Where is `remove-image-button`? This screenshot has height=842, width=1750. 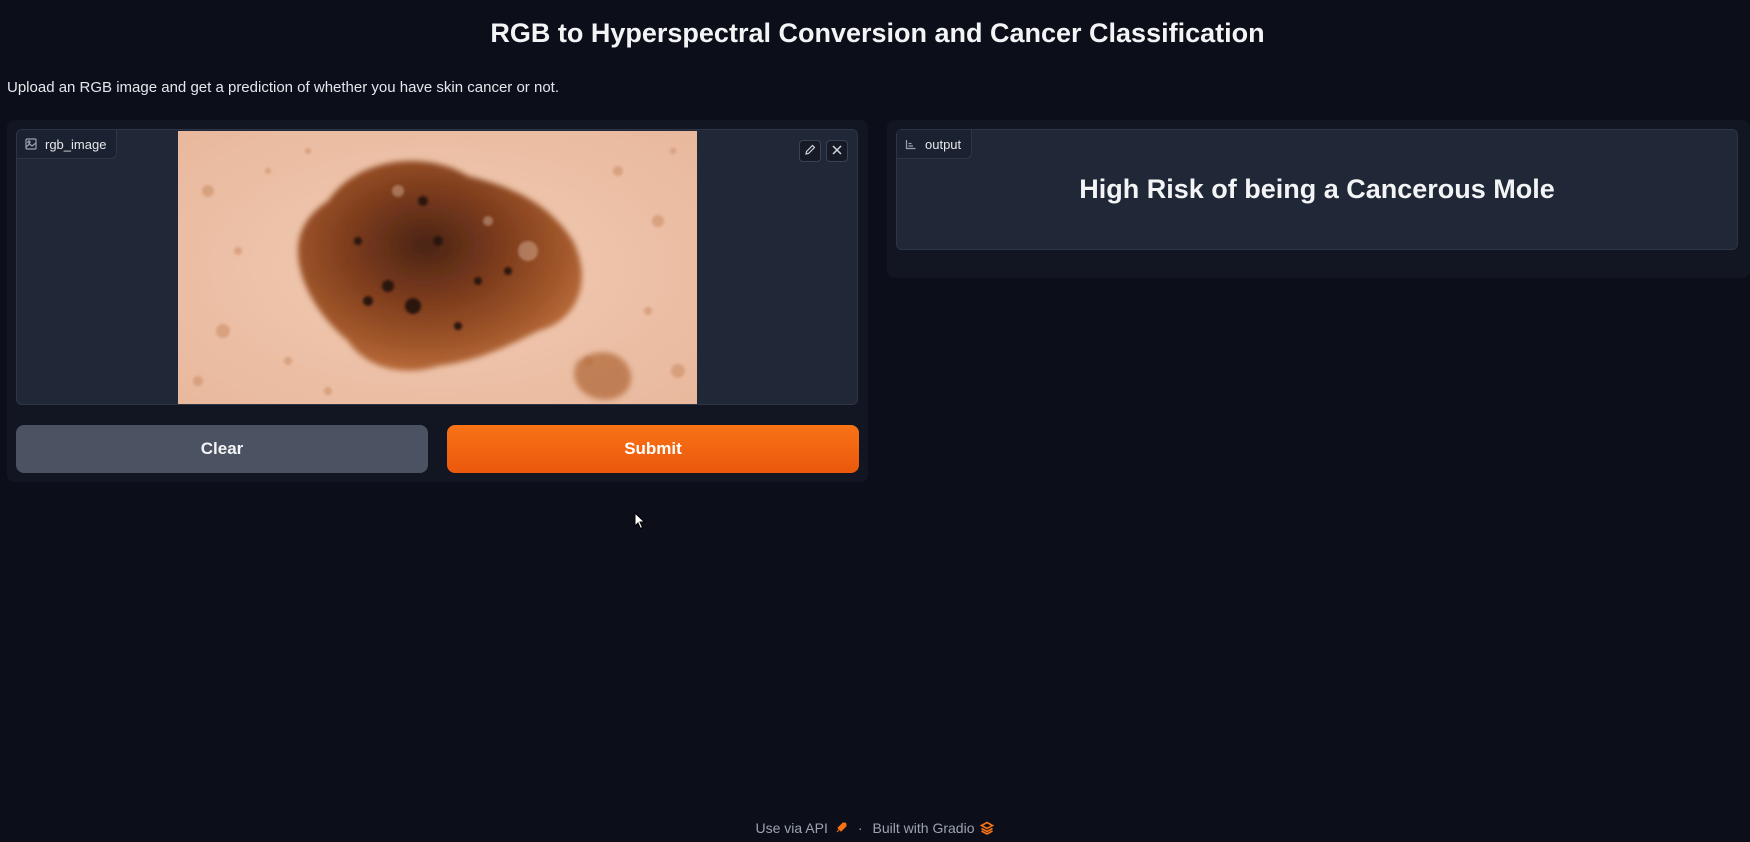
remove-image-button is located at coordinates (837, 151).